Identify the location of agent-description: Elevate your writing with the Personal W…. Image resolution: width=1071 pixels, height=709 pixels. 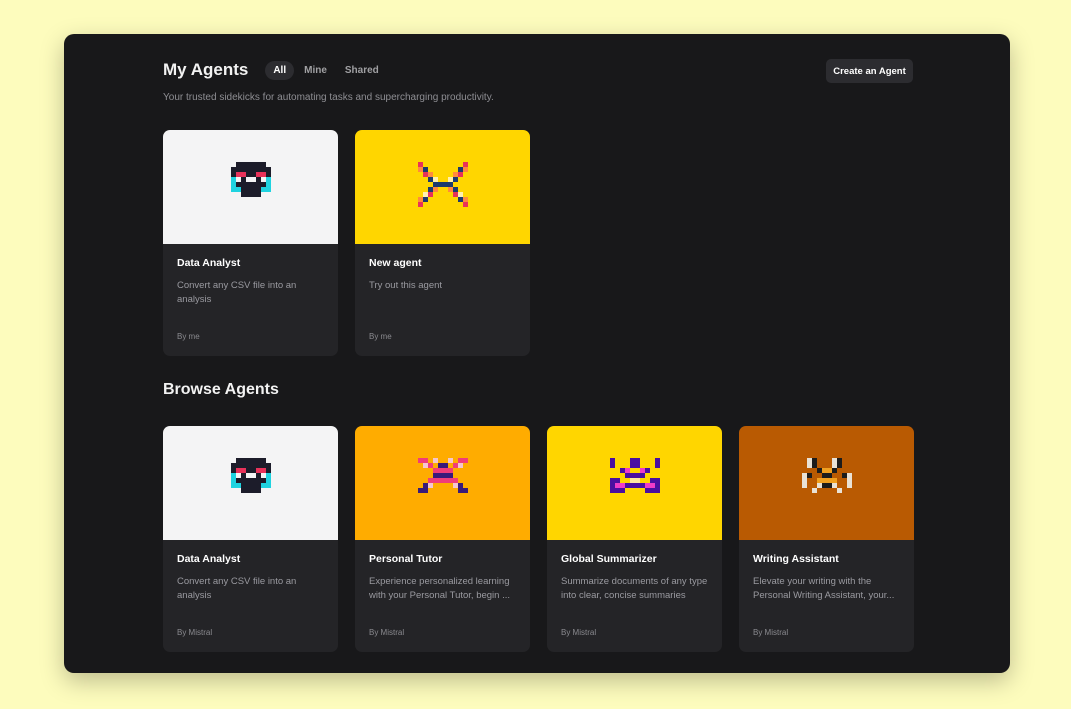
(824, 588).